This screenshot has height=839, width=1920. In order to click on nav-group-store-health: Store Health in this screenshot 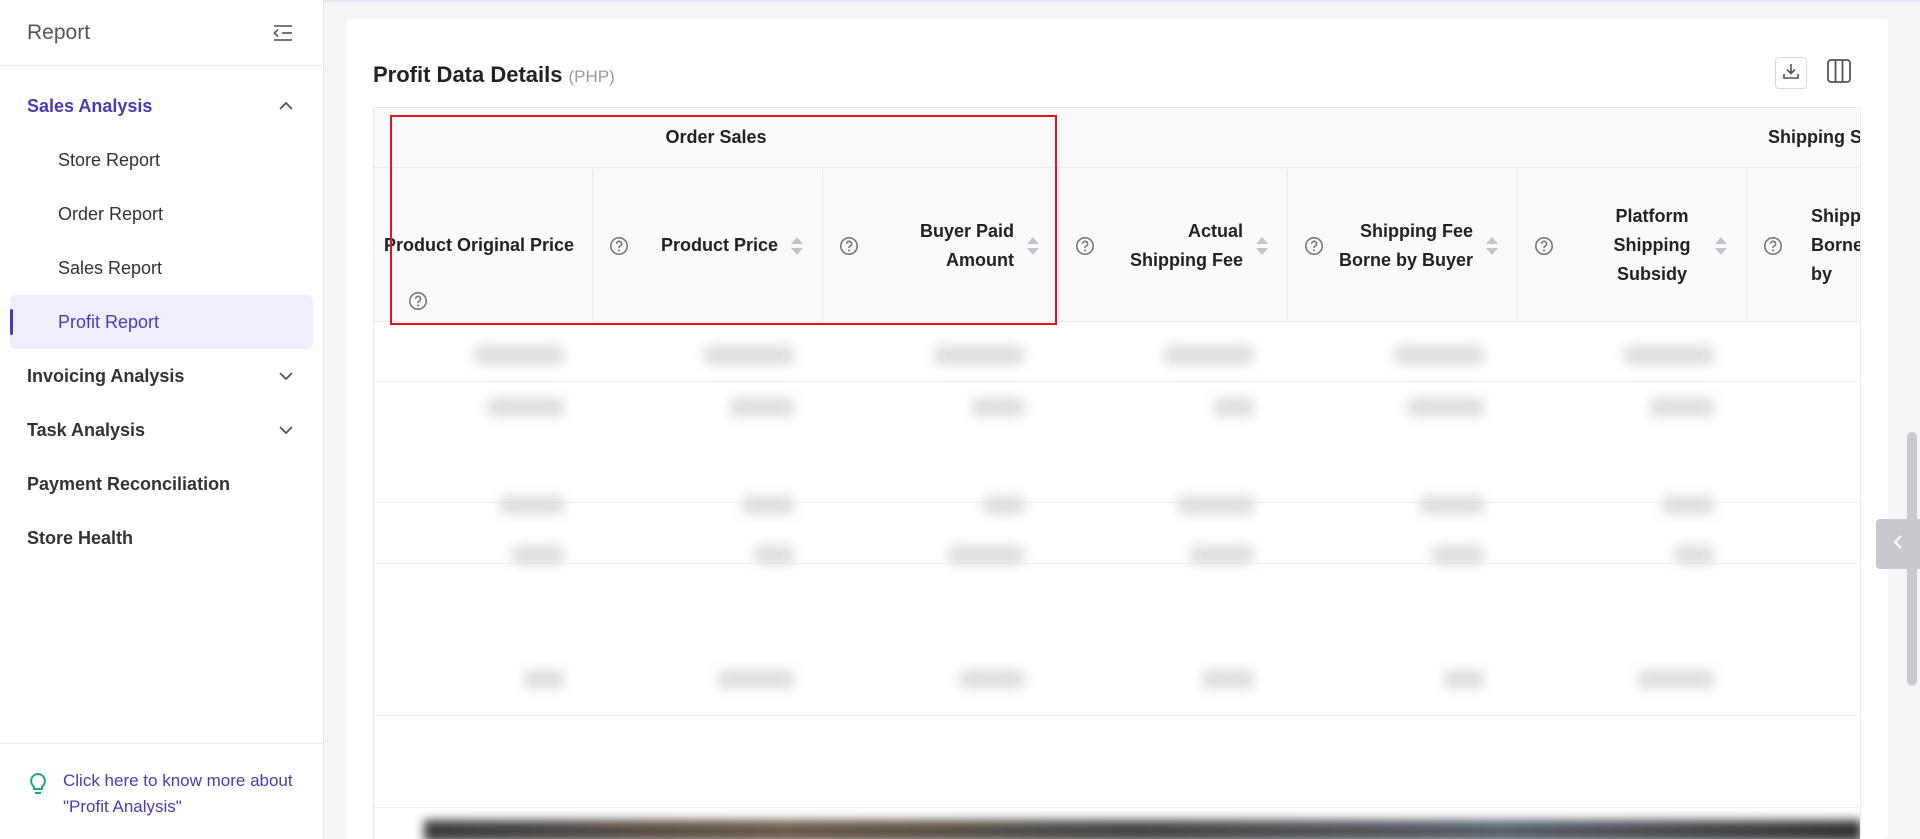, I will do `click(161, 538)`.